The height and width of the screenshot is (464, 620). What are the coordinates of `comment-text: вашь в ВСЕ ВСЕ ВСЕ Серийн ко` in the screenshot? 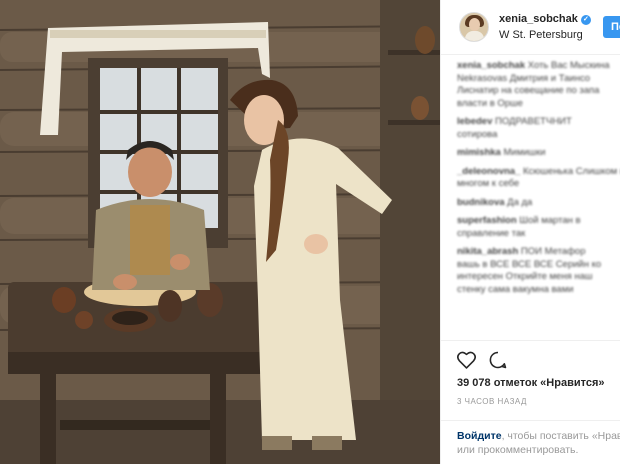 It's located at (529, 264).